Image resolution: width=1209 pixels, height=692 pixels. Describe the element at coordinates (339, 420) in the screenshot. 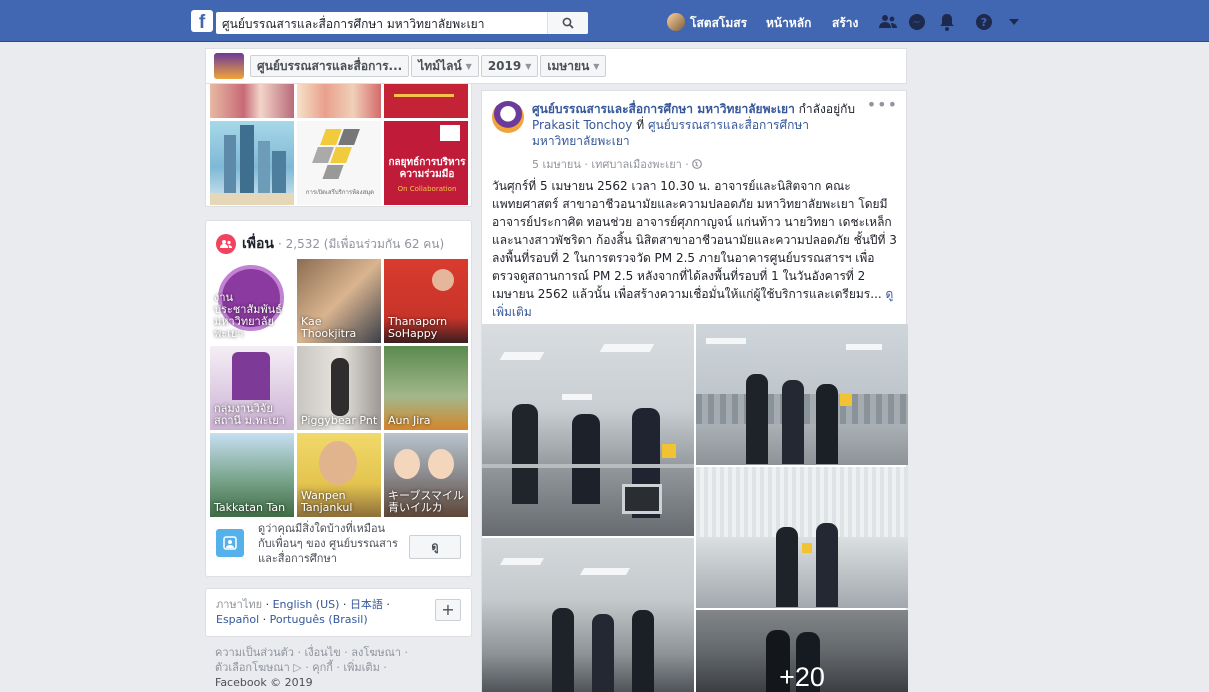

I see `friend-name: Piggybear Pnt` at that location.